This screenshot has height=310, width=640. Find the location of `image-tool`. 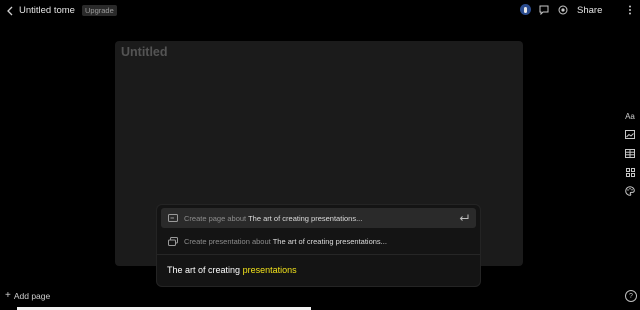

image-tool is located at coordinates (630, 134).